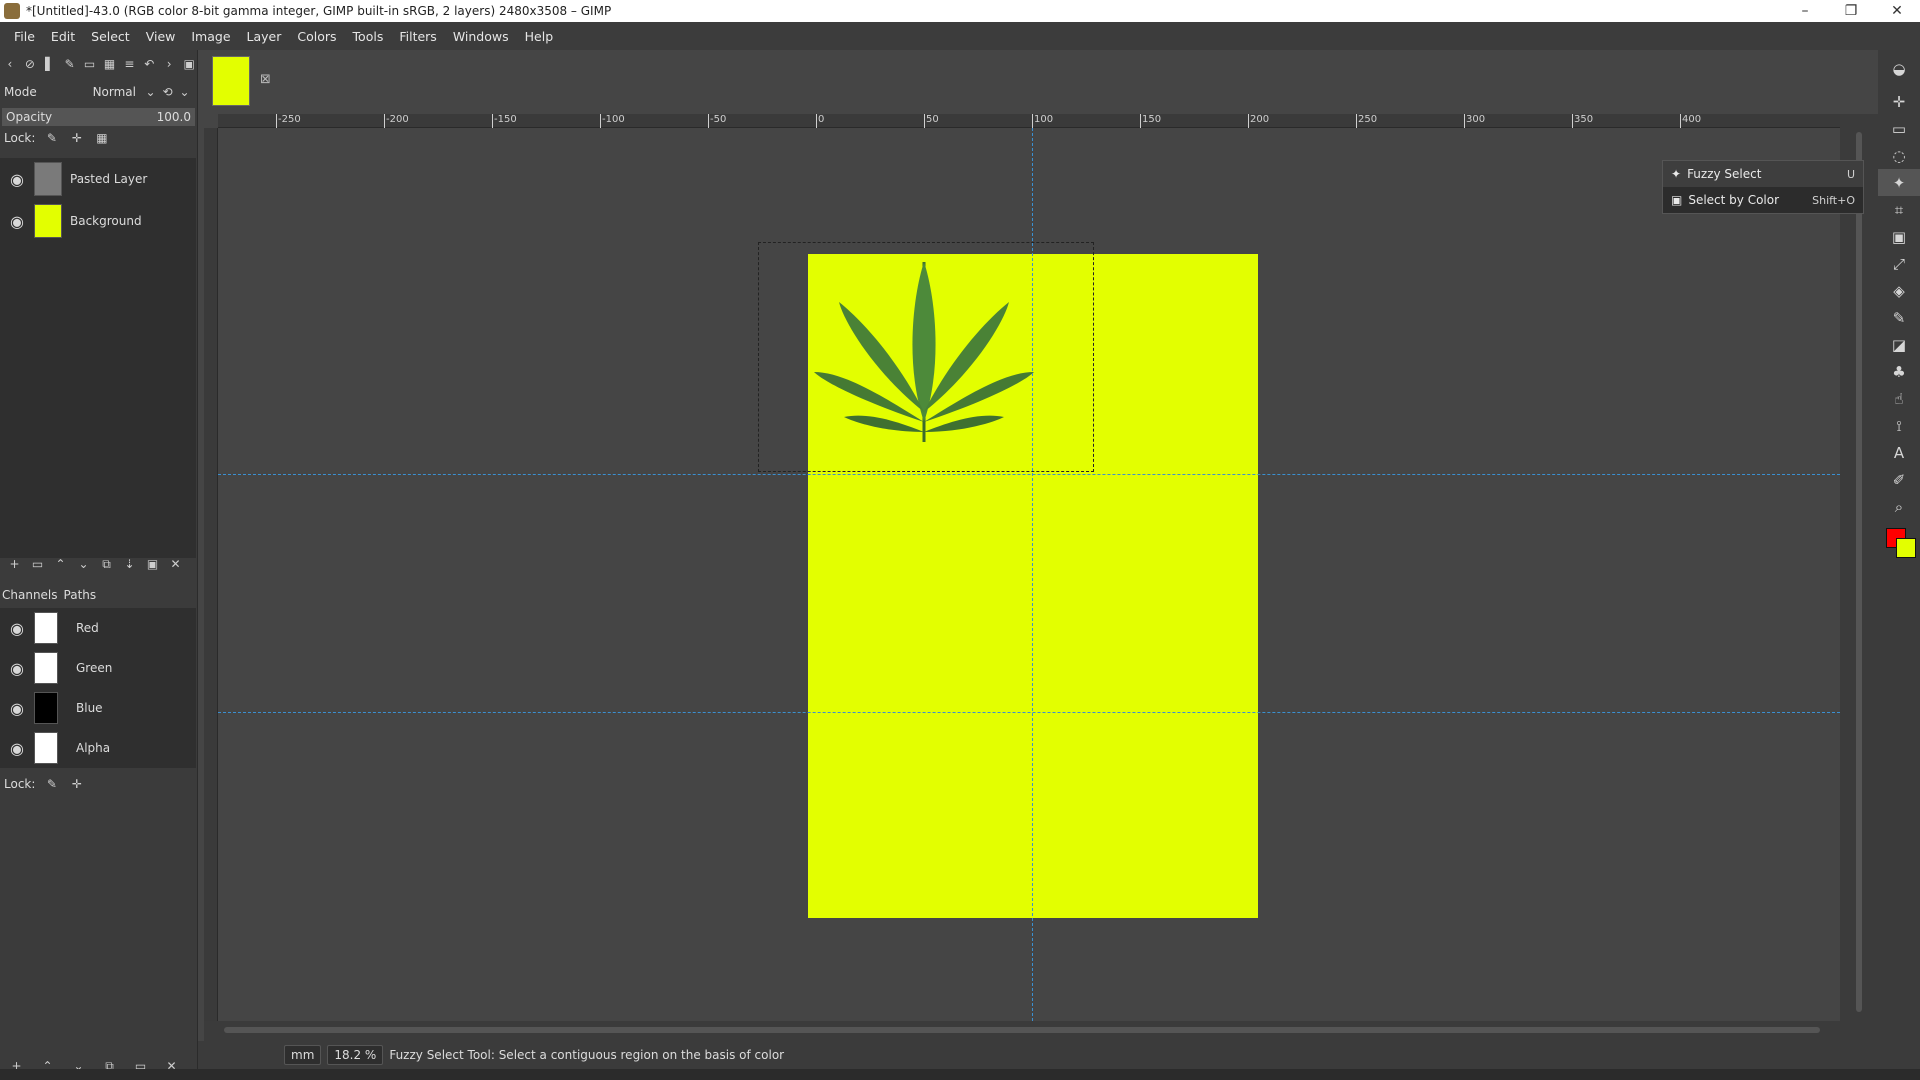  What do you see at coordinates (80, 595) in the screenshot?
I see `tab-paths: Paths` at bounding box center [80, 595].